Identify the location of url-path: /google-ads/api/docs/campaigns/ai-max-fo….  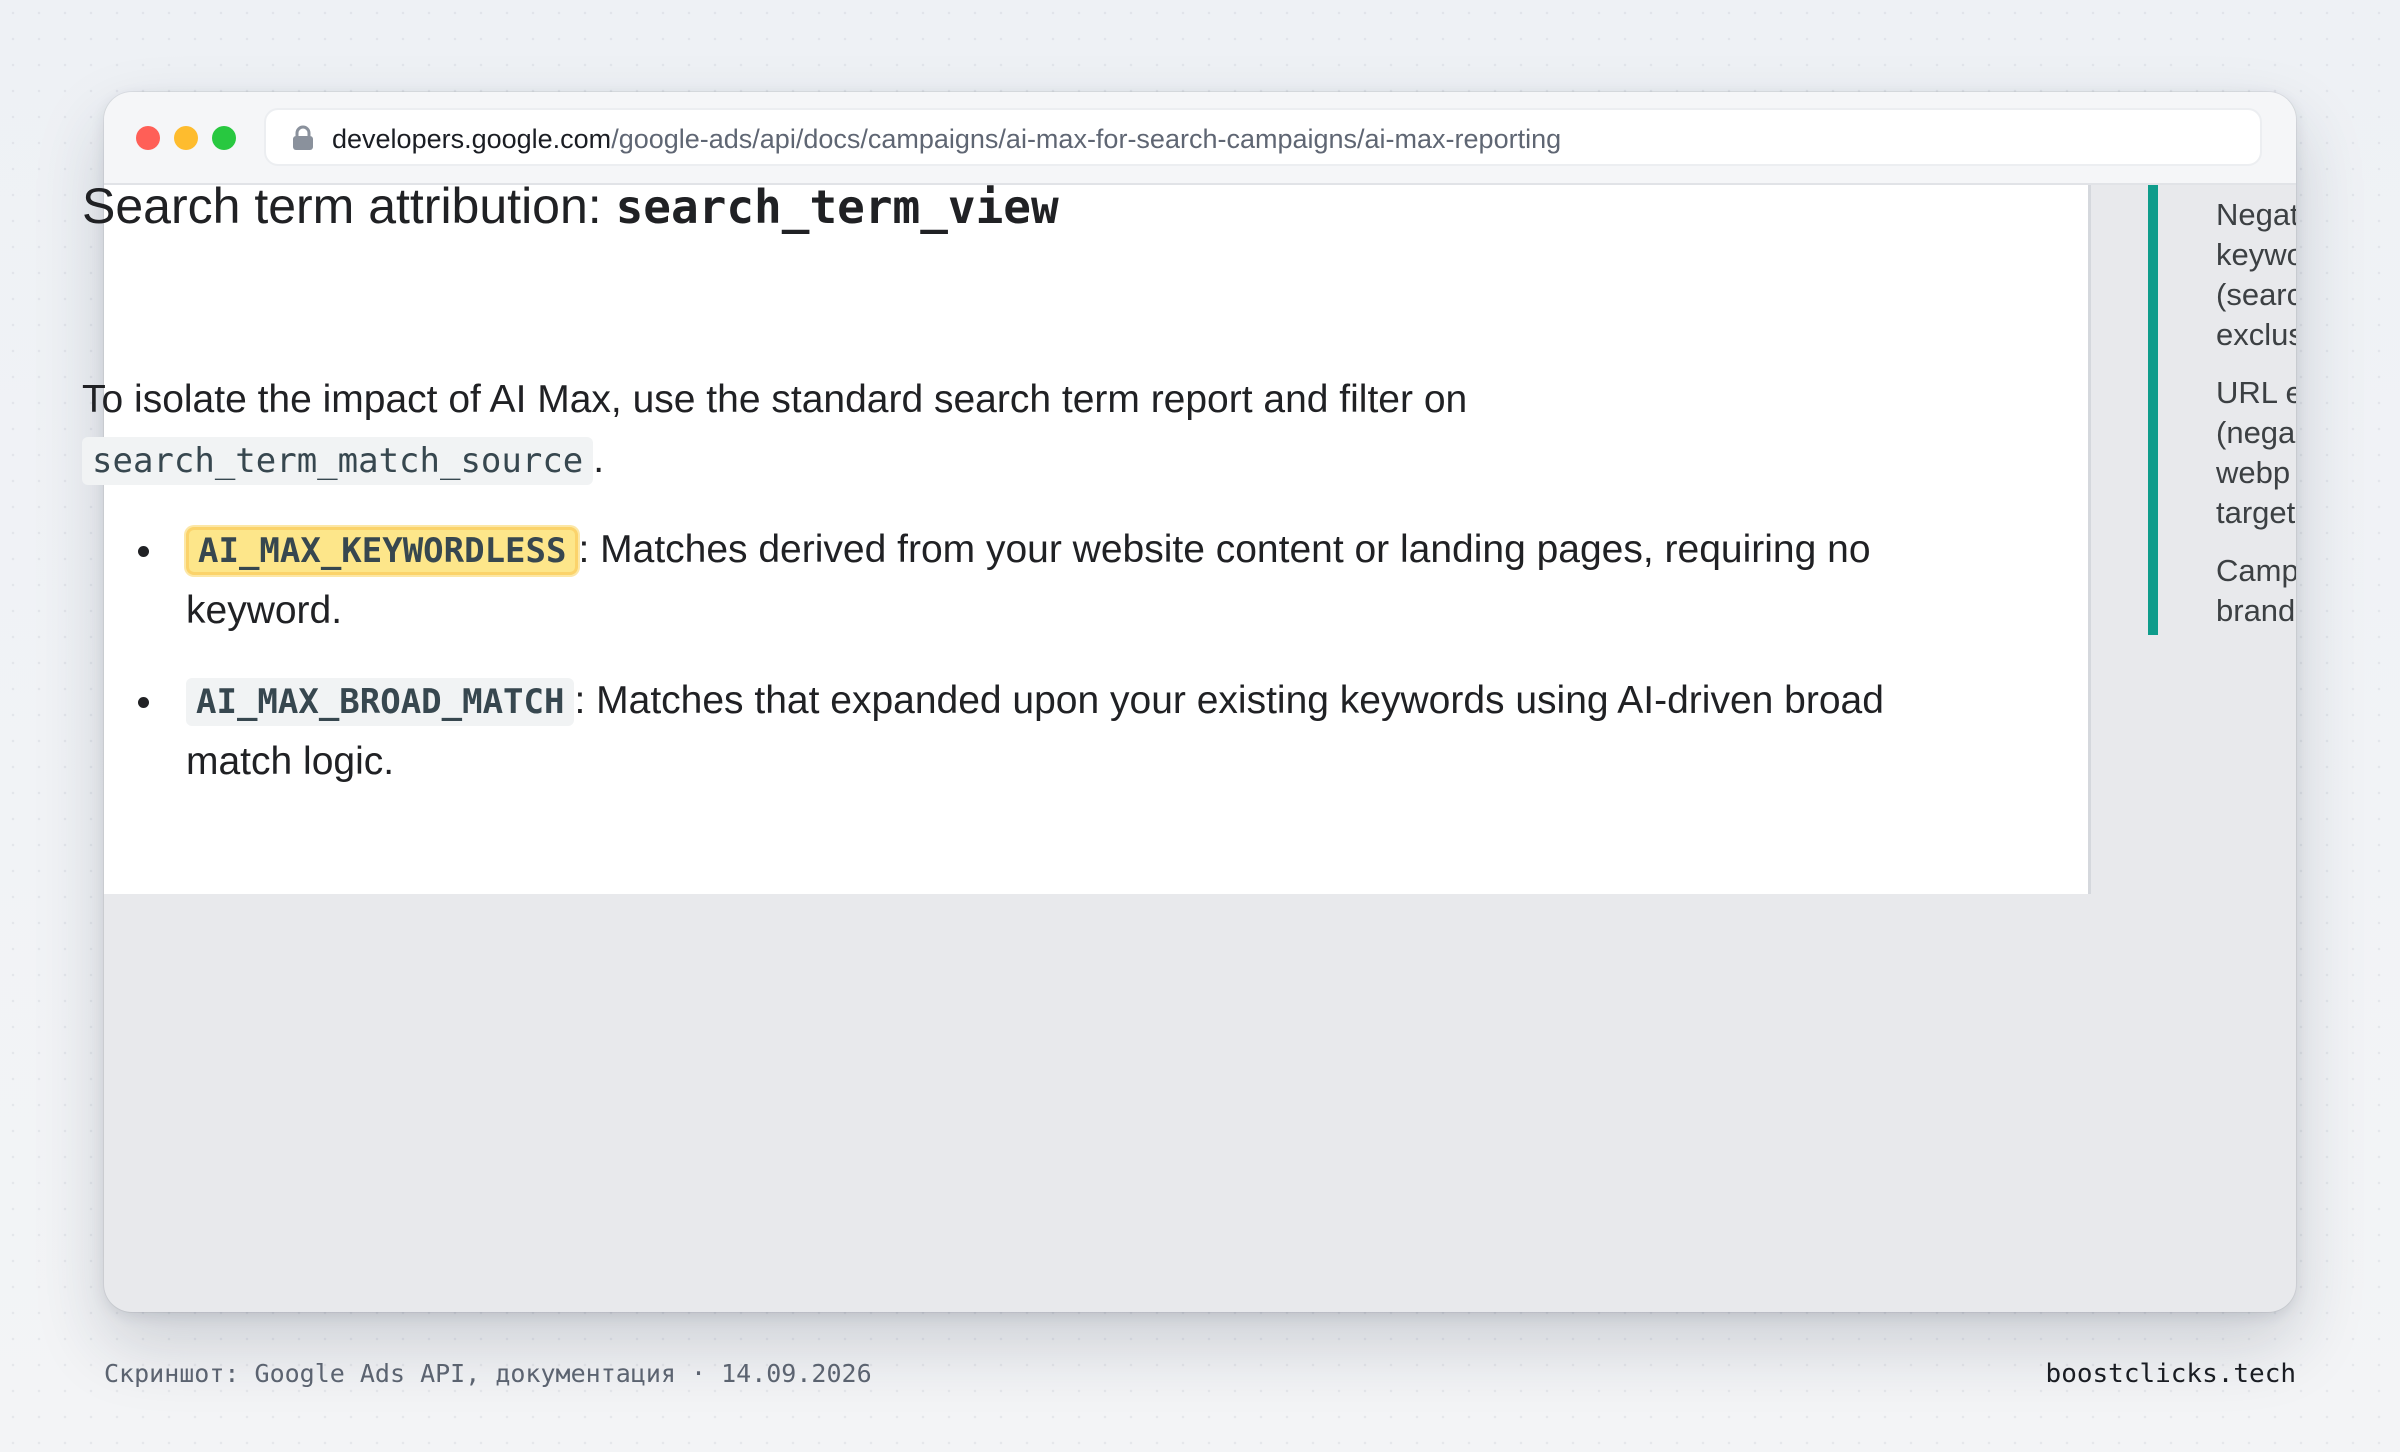
(1086, 139).